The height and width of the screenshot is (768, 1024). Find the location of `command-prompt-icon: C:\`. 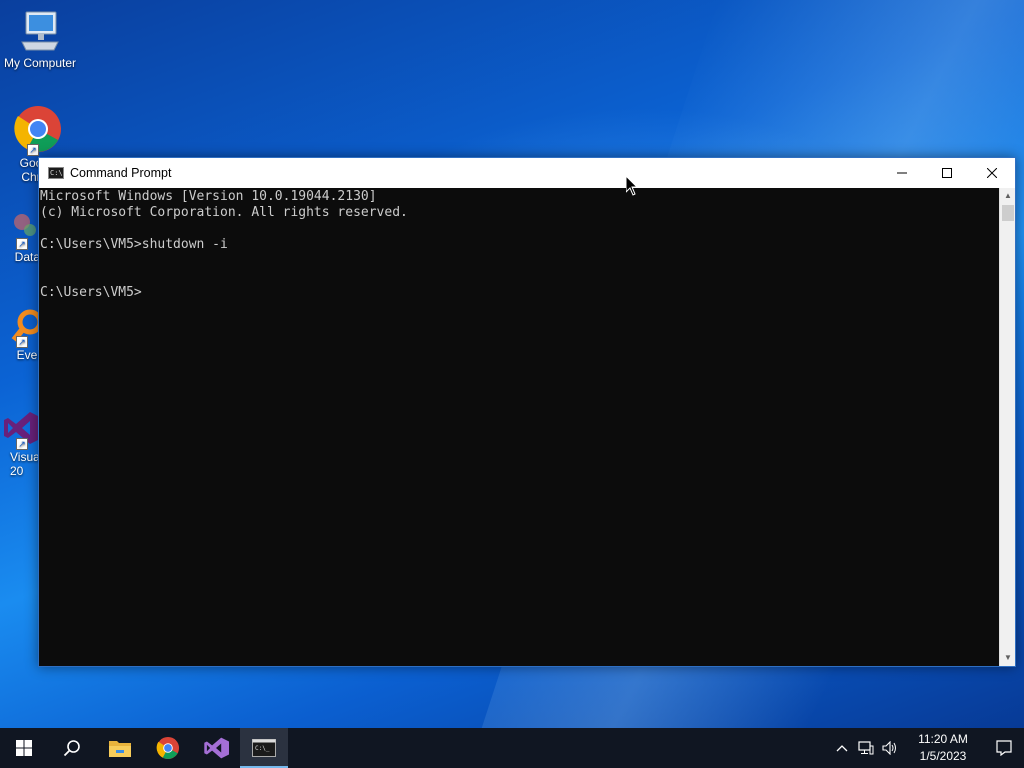

command-prompt-icon: C:\ is located at coordinates (56, 173).